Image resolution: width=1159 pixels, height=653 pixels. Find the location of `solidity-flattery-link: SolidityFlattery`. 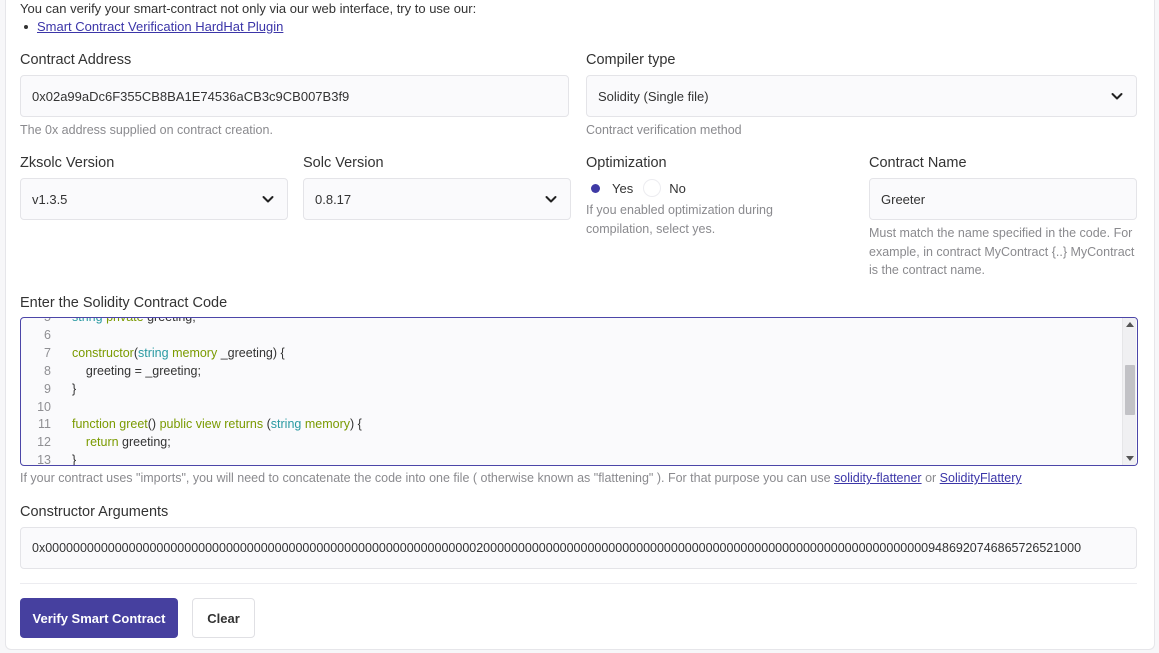

solidity-flattery-link: SolidityFlattery is located at coordinates (981, 478).